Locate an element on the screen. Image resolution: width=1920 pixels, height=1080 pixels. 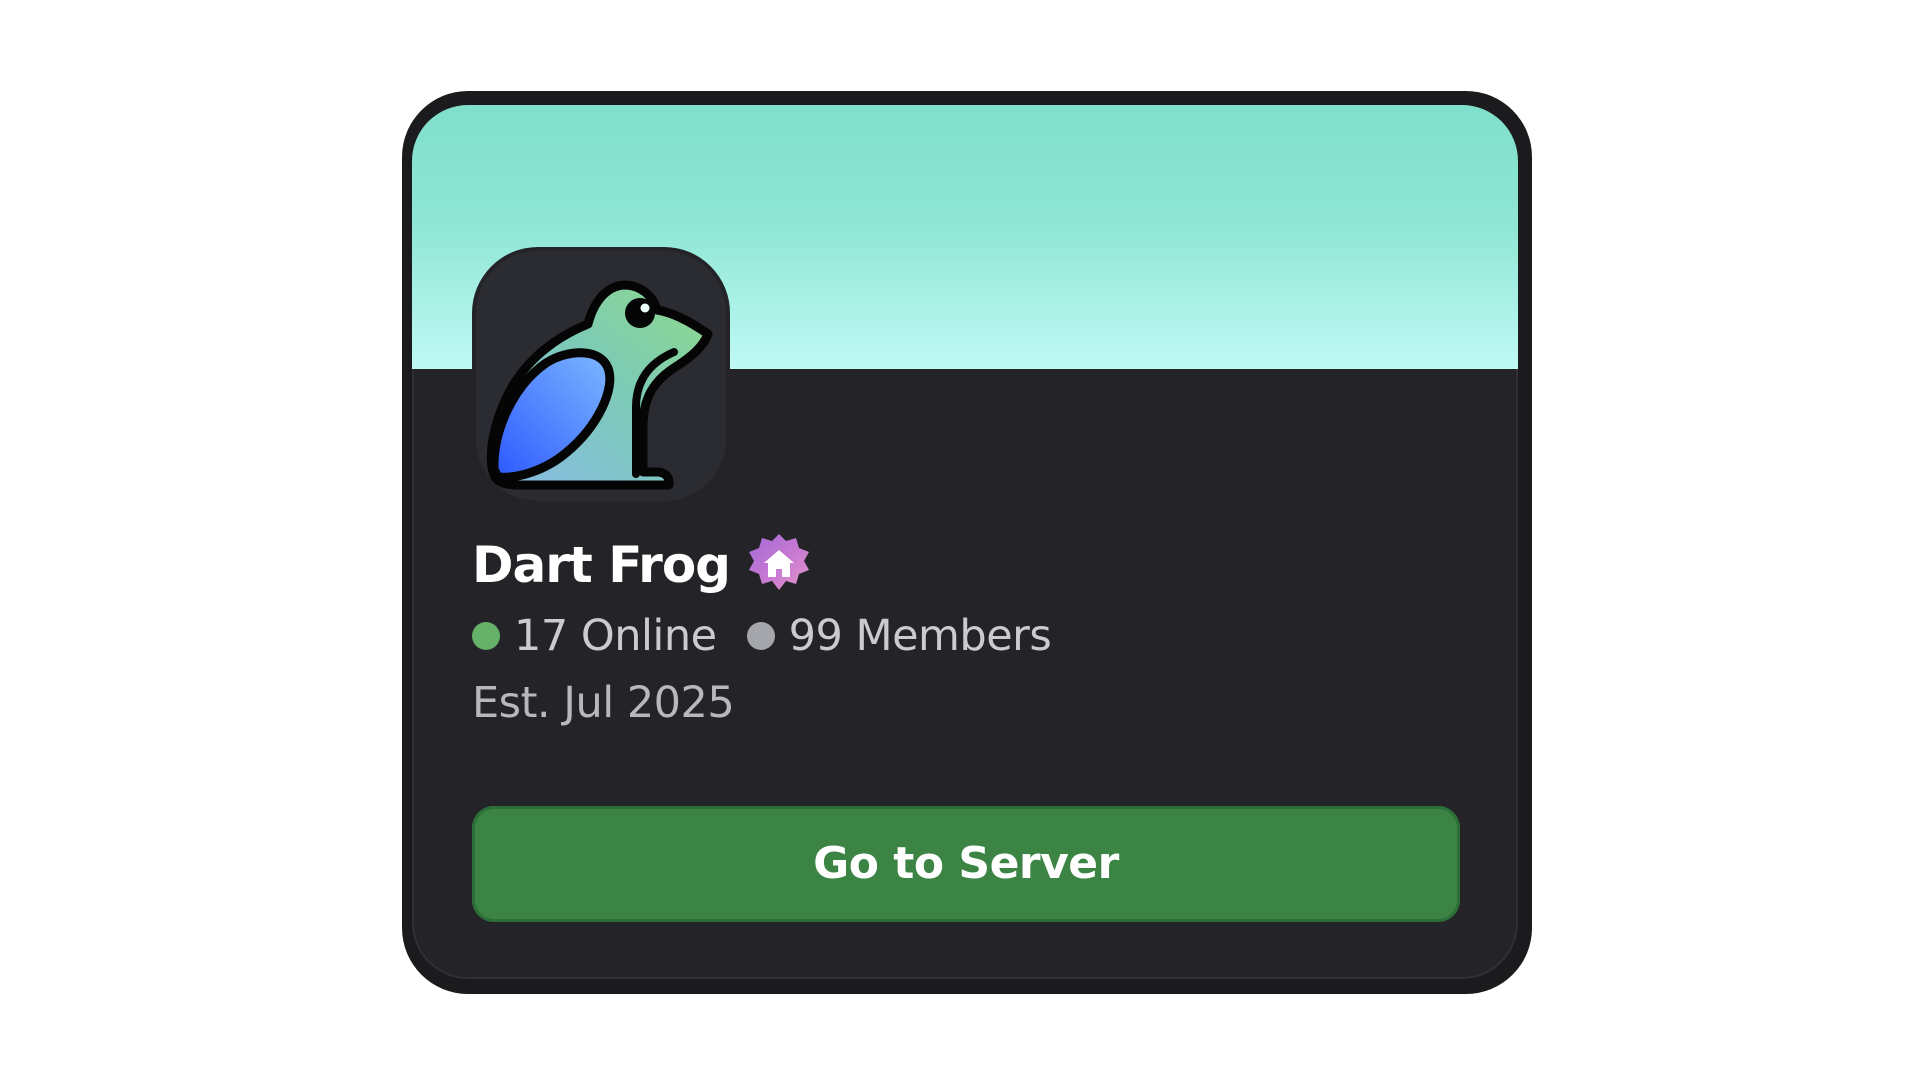
established-date: Est. Jul 2025 is located at coordinates (603, 703).